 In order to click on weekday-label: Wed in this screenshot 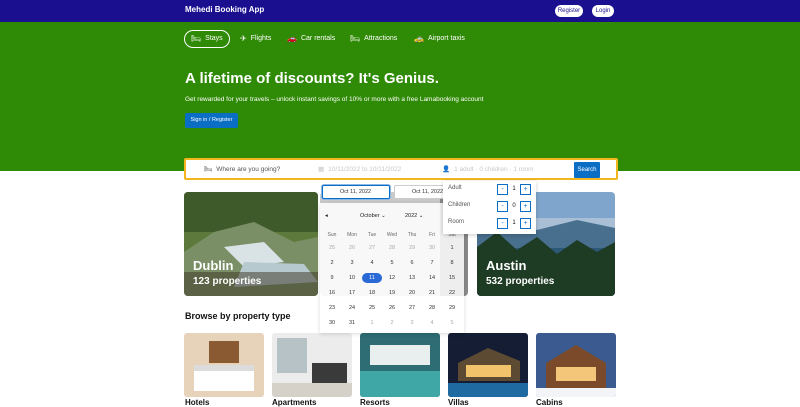, I will do `click(392, 235)`.